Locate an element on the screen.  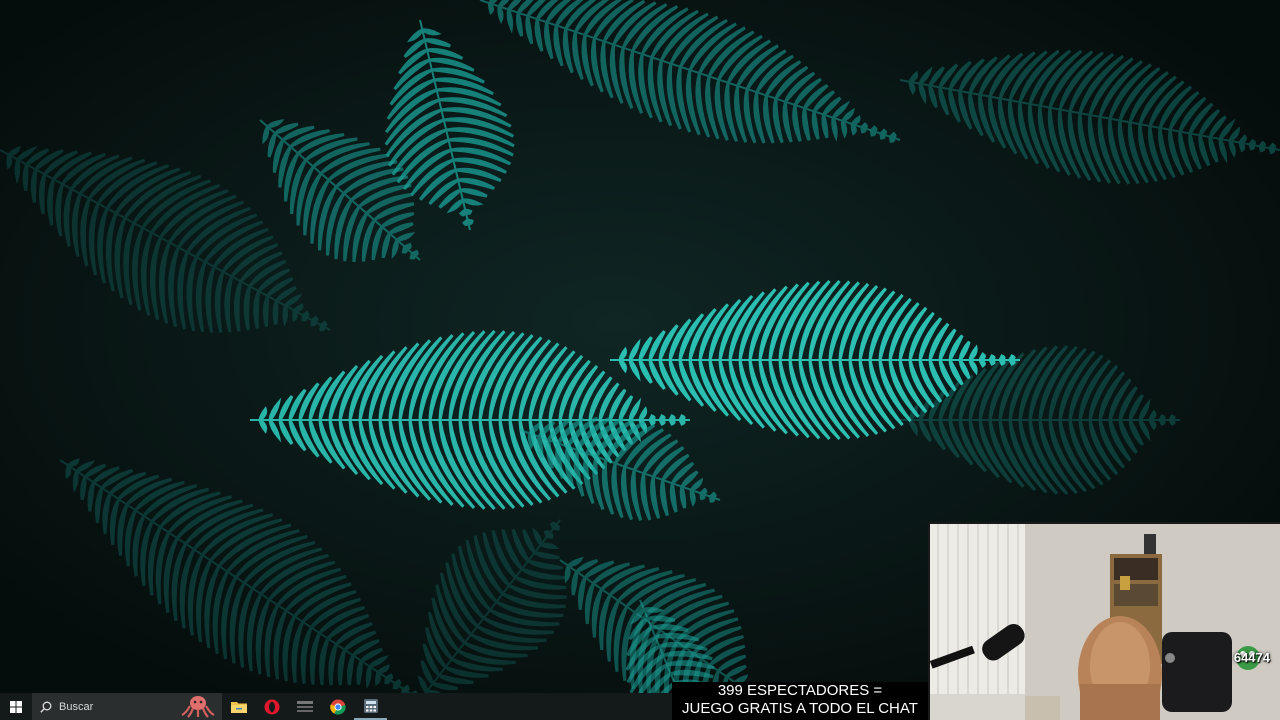
octopus-icon is located at coordinates (198, 707).